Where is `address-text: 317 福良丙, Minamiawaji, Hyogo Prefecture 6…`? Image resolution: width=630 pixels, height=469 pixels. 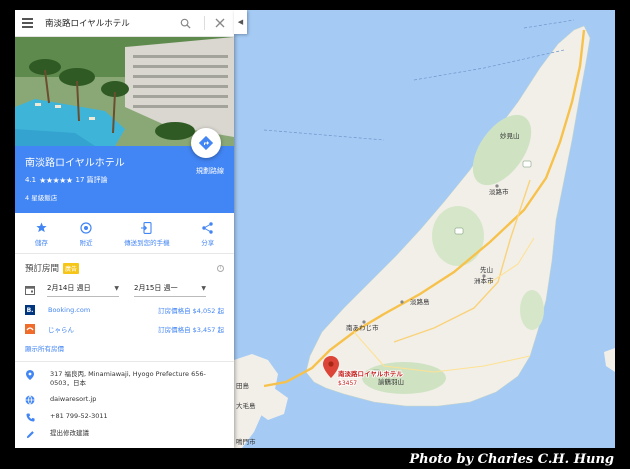 address-text: 317 福良丙, Minamiawaji, Hyogo Prefecture 6… is located at coordinates (128, 378).